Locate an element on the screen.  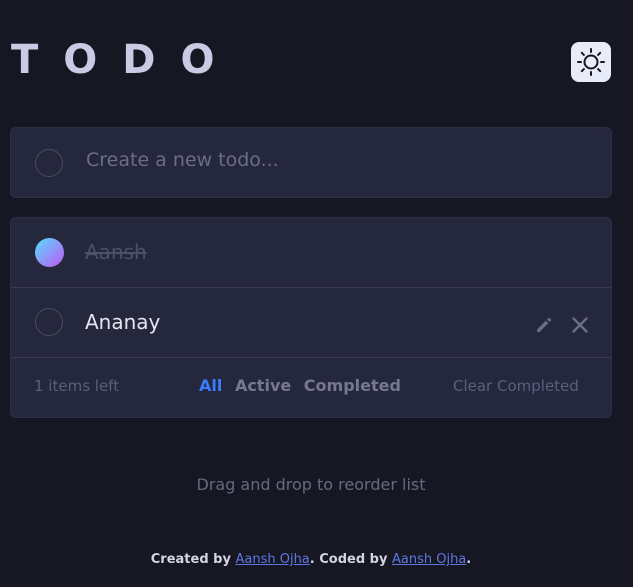
todo-item-completed: Aansh is located at coordinates (311, 253).